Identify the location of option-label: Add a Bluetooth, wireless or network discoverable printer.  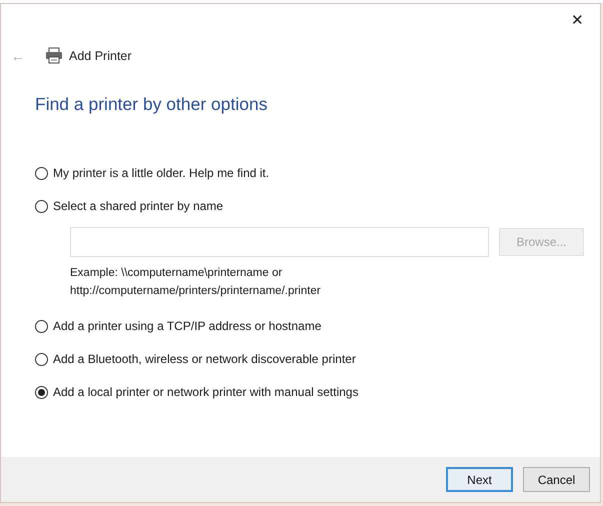
(204, 359).